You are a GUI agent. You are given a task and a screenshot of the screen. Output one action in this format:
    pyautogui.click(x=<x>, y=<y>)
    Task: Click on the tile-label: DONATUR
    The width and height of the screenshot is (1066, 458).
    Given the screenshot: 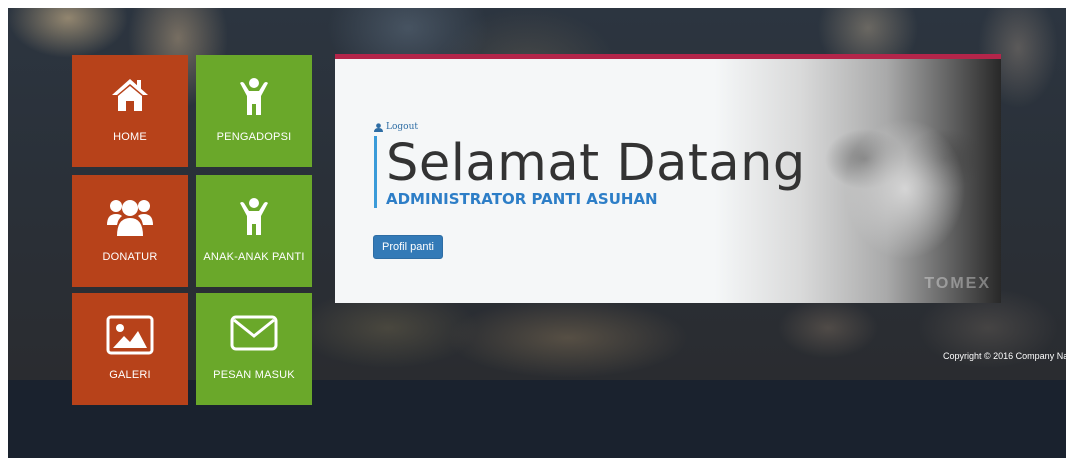 What is the action you would take?
    pyautogui.click(x=130, y=257)
    